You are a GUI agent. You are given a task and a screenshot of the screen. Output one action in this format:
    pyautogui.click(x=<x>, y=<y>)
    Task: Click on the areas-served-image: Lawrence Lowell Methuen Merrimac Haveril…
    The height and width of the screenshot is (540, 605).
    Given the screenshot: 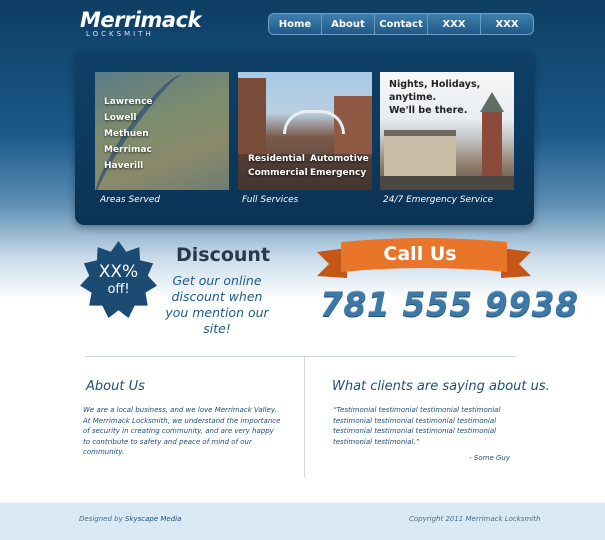 What is the action you would take?
    pyautogui.click(x=162, y=131)
    